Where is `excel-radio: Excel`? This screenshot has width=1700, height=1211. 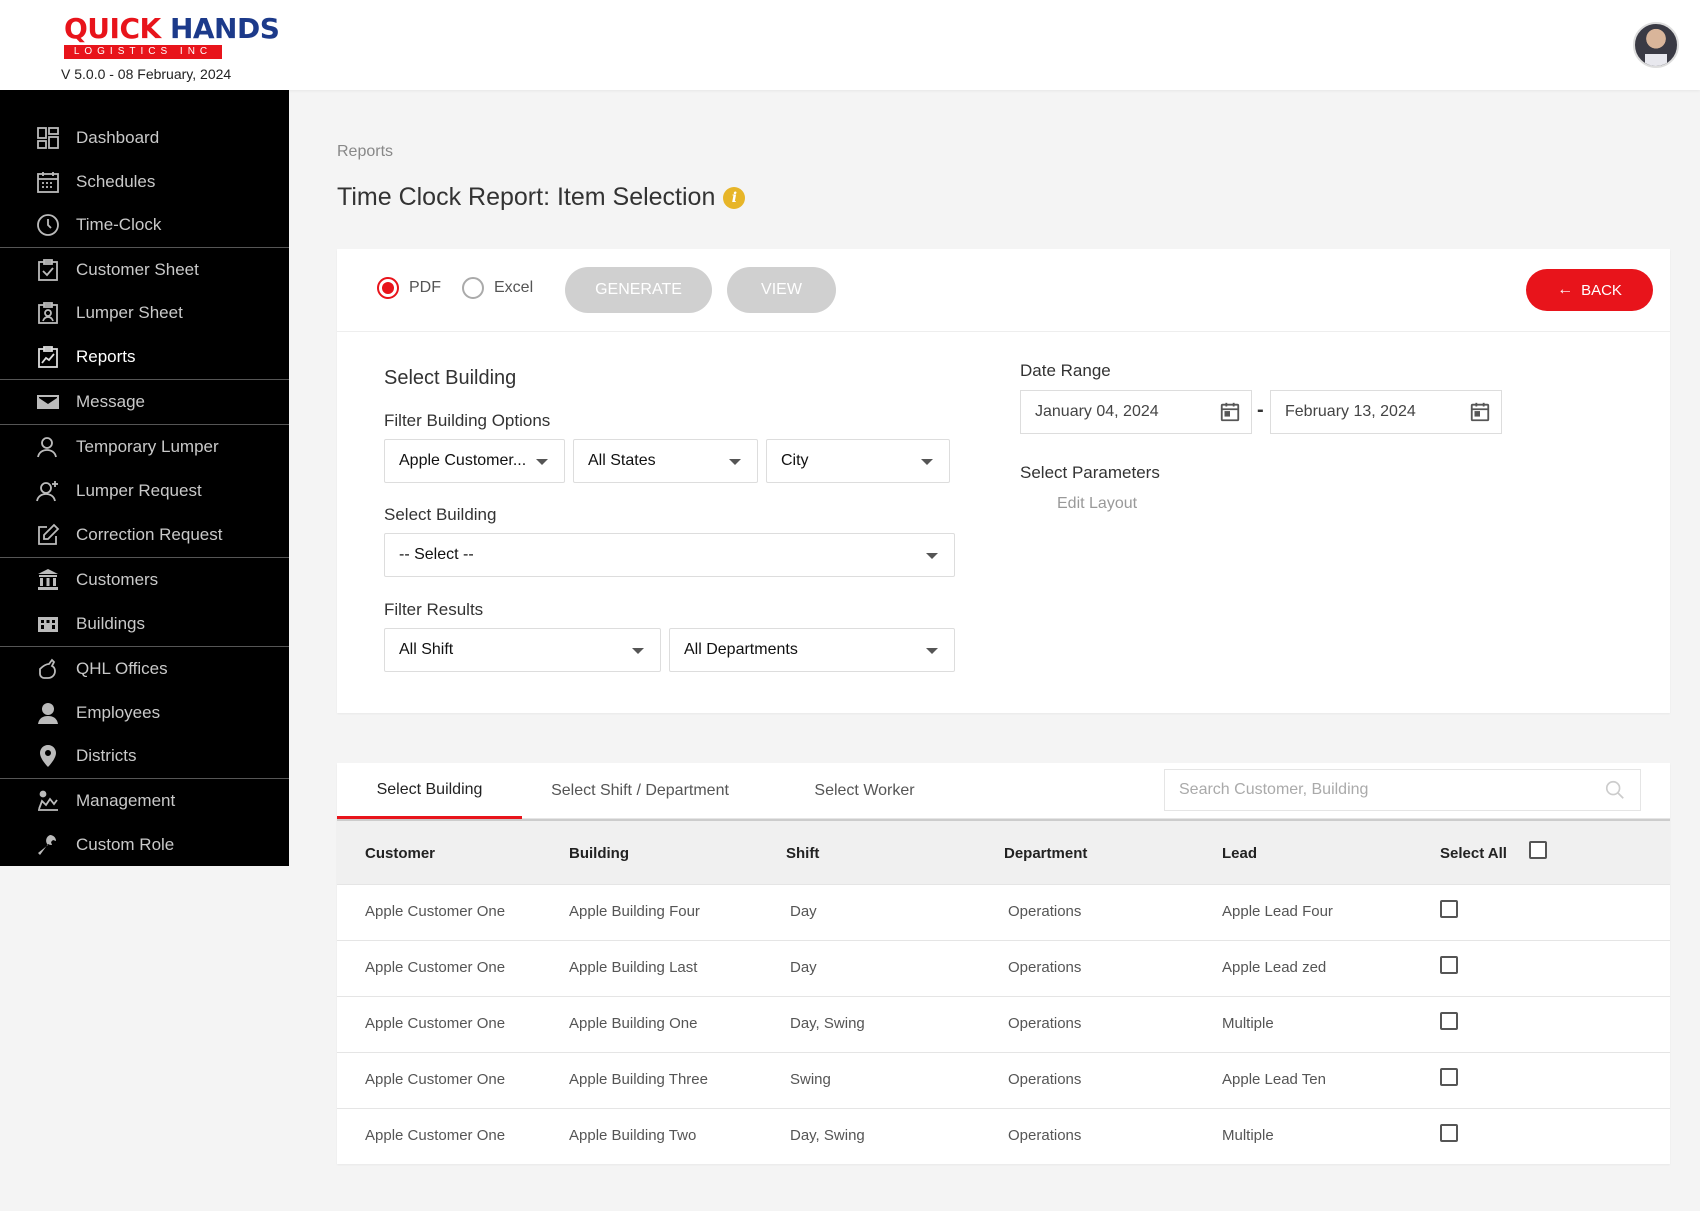
excel-radio: Excel is located at coordinates (497, 288).